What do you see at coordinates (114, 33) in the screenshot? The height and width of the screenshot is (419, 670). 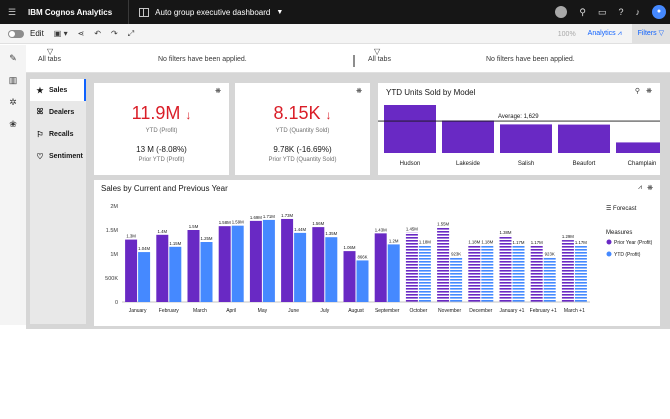 I see `redo-icon: ↷` at bounding box center [114, 33].